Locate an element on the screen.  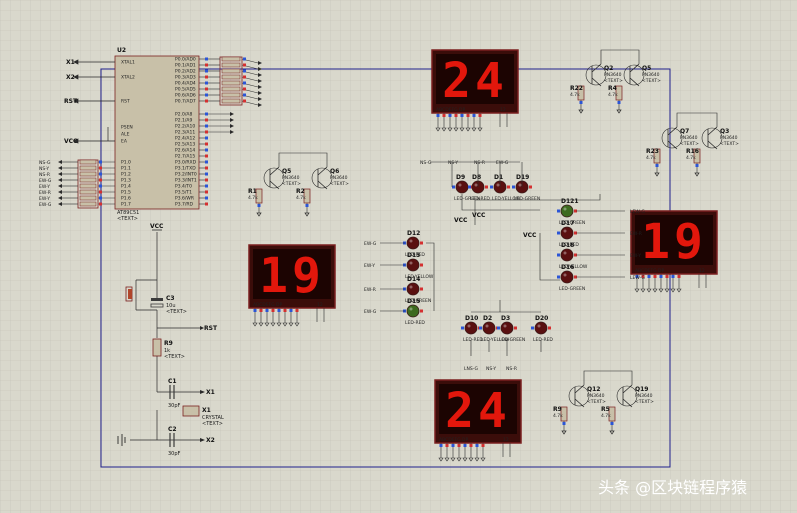
c3-ref: C3 is located at coordinates (170, 298).